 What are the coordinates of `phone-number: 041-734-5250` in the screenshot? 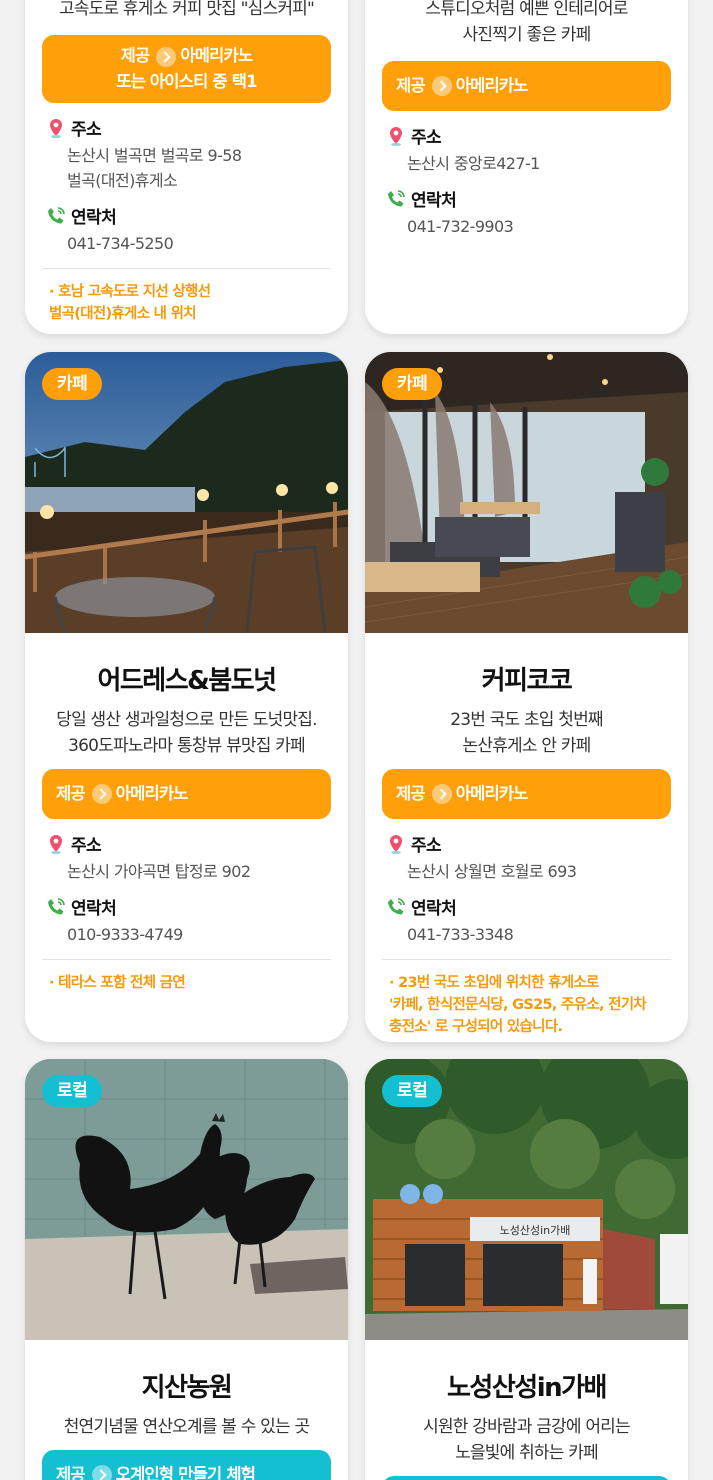 It's located at (188, 243).